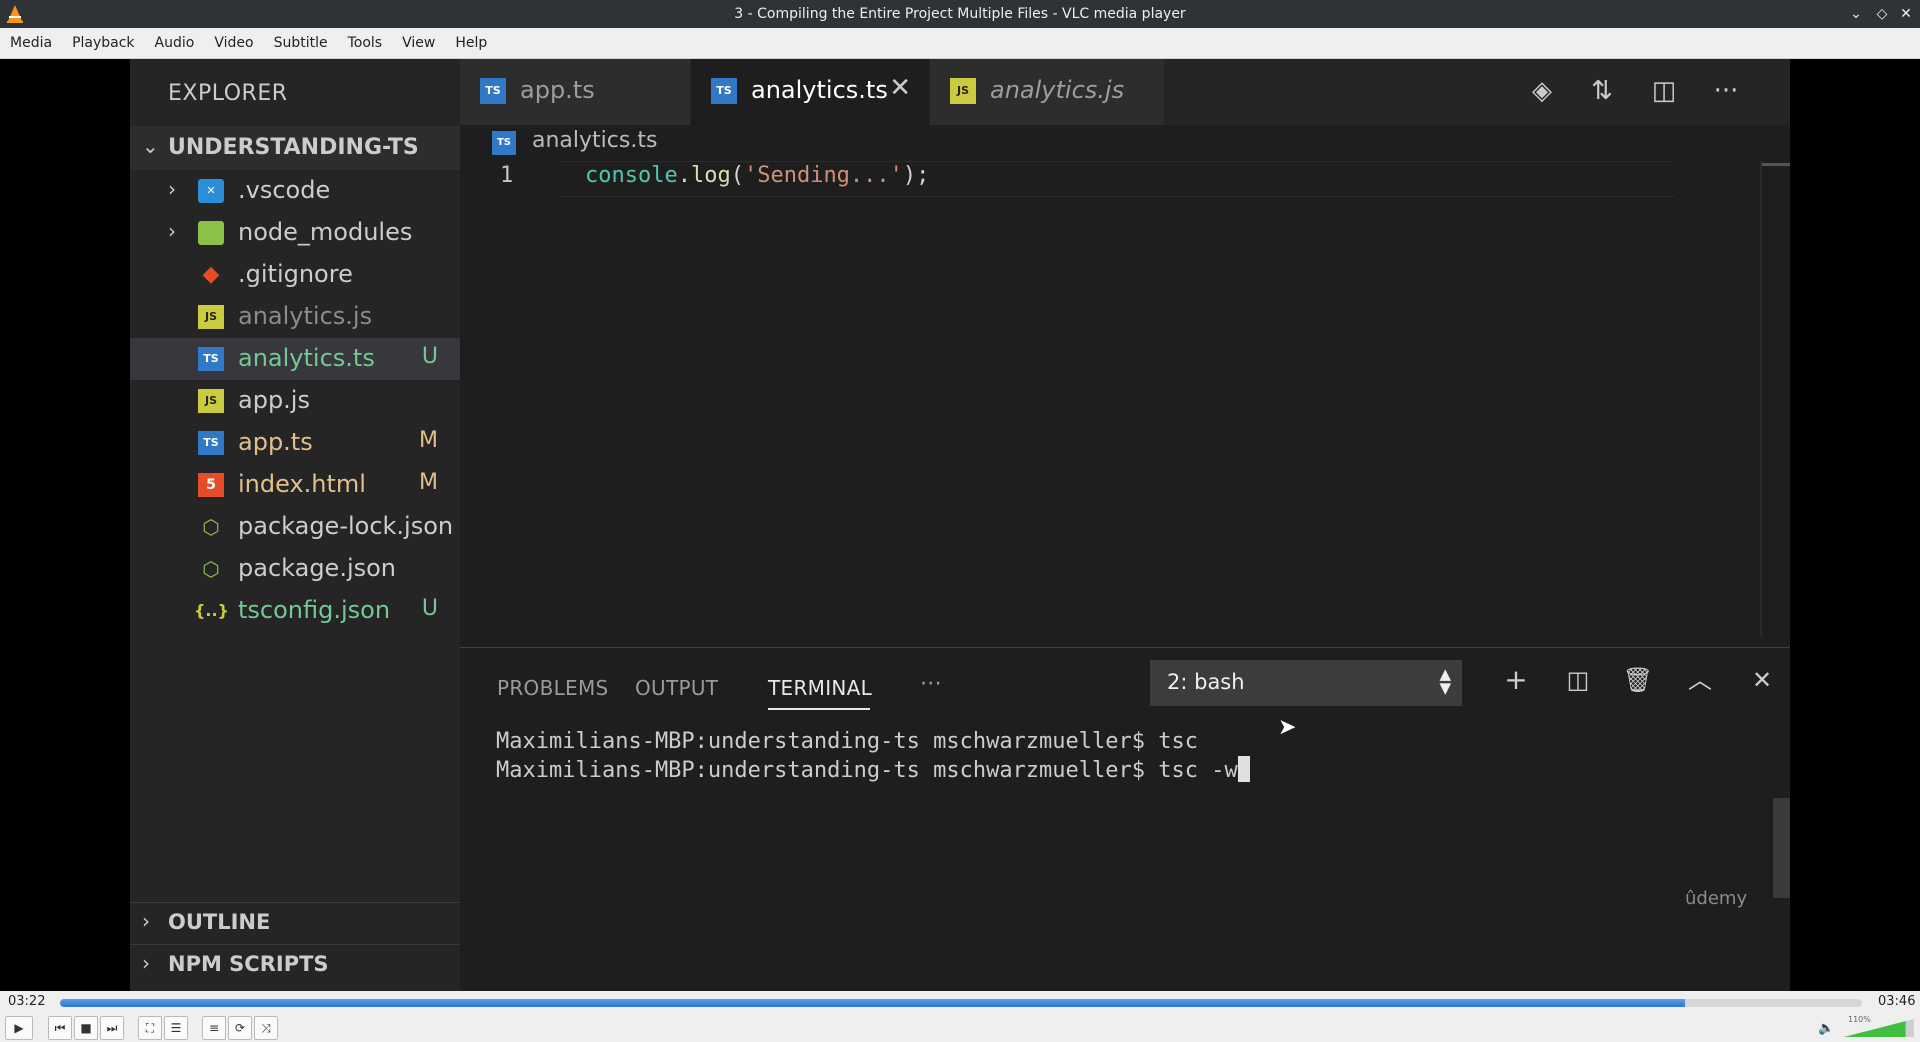 Image resolution: width=1920 pixels, height=1042 pixels. Describe the element at coordinates (471, 43) in the screenshot. I see `menu-help: Help` at that location.